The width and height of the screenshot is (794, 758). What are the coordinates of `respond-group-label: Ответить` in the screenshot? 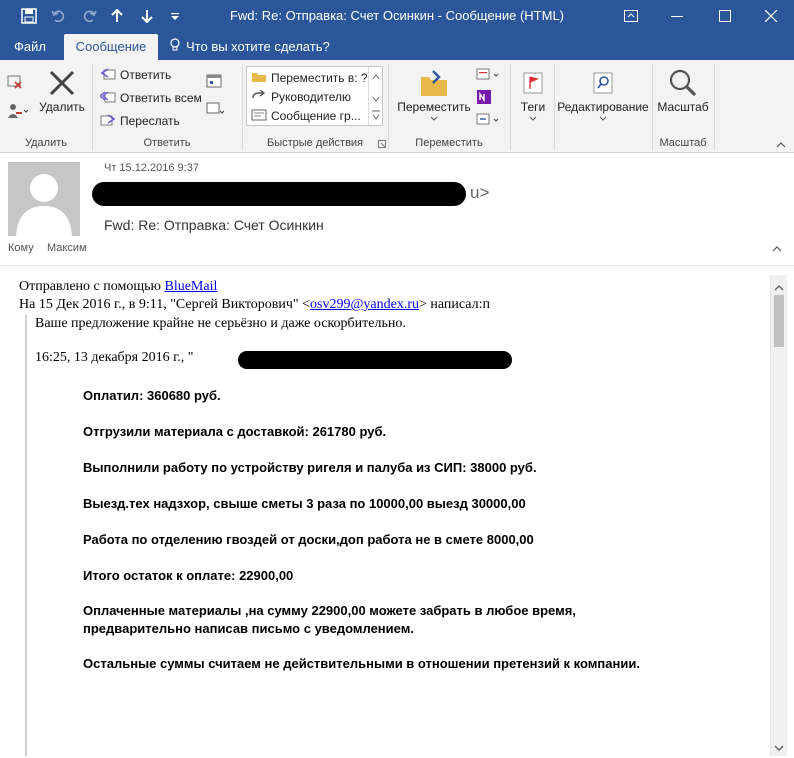 It's located at (167, 143).